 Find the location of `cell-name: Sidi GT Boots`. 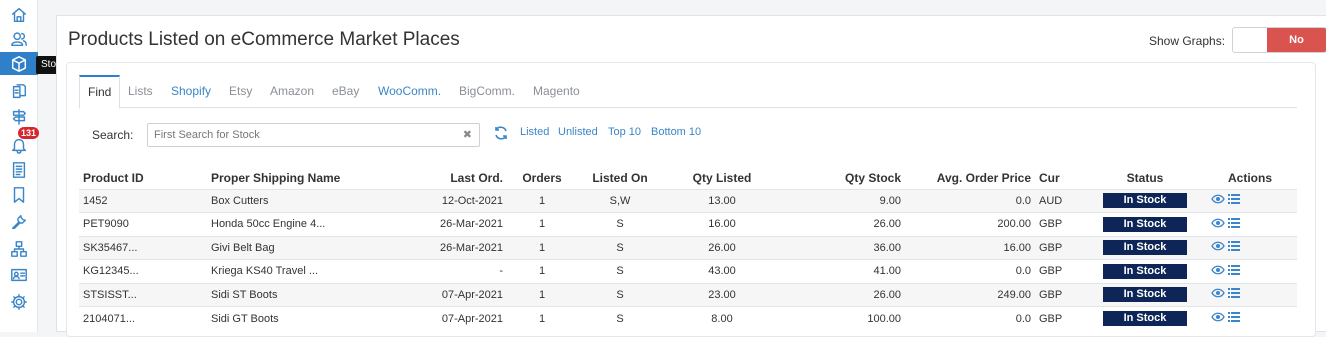

cell-name: Sidi GT Boots is located at coordinates (299, 318).